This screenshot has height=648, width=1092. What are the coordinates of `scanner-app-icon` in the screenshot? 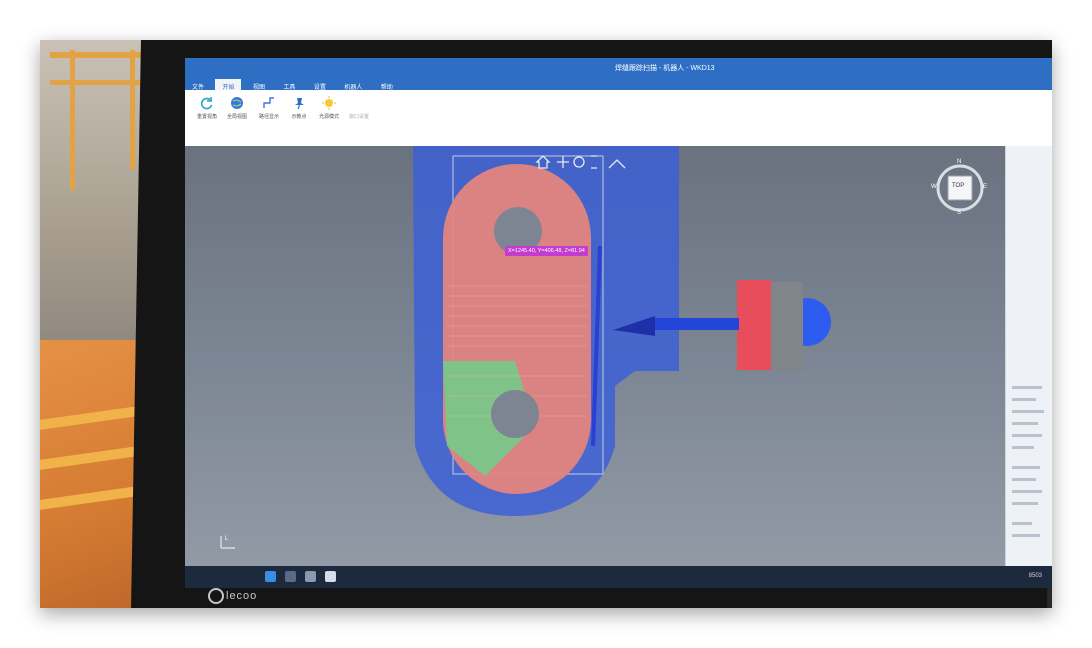 It's located at (330, 576).